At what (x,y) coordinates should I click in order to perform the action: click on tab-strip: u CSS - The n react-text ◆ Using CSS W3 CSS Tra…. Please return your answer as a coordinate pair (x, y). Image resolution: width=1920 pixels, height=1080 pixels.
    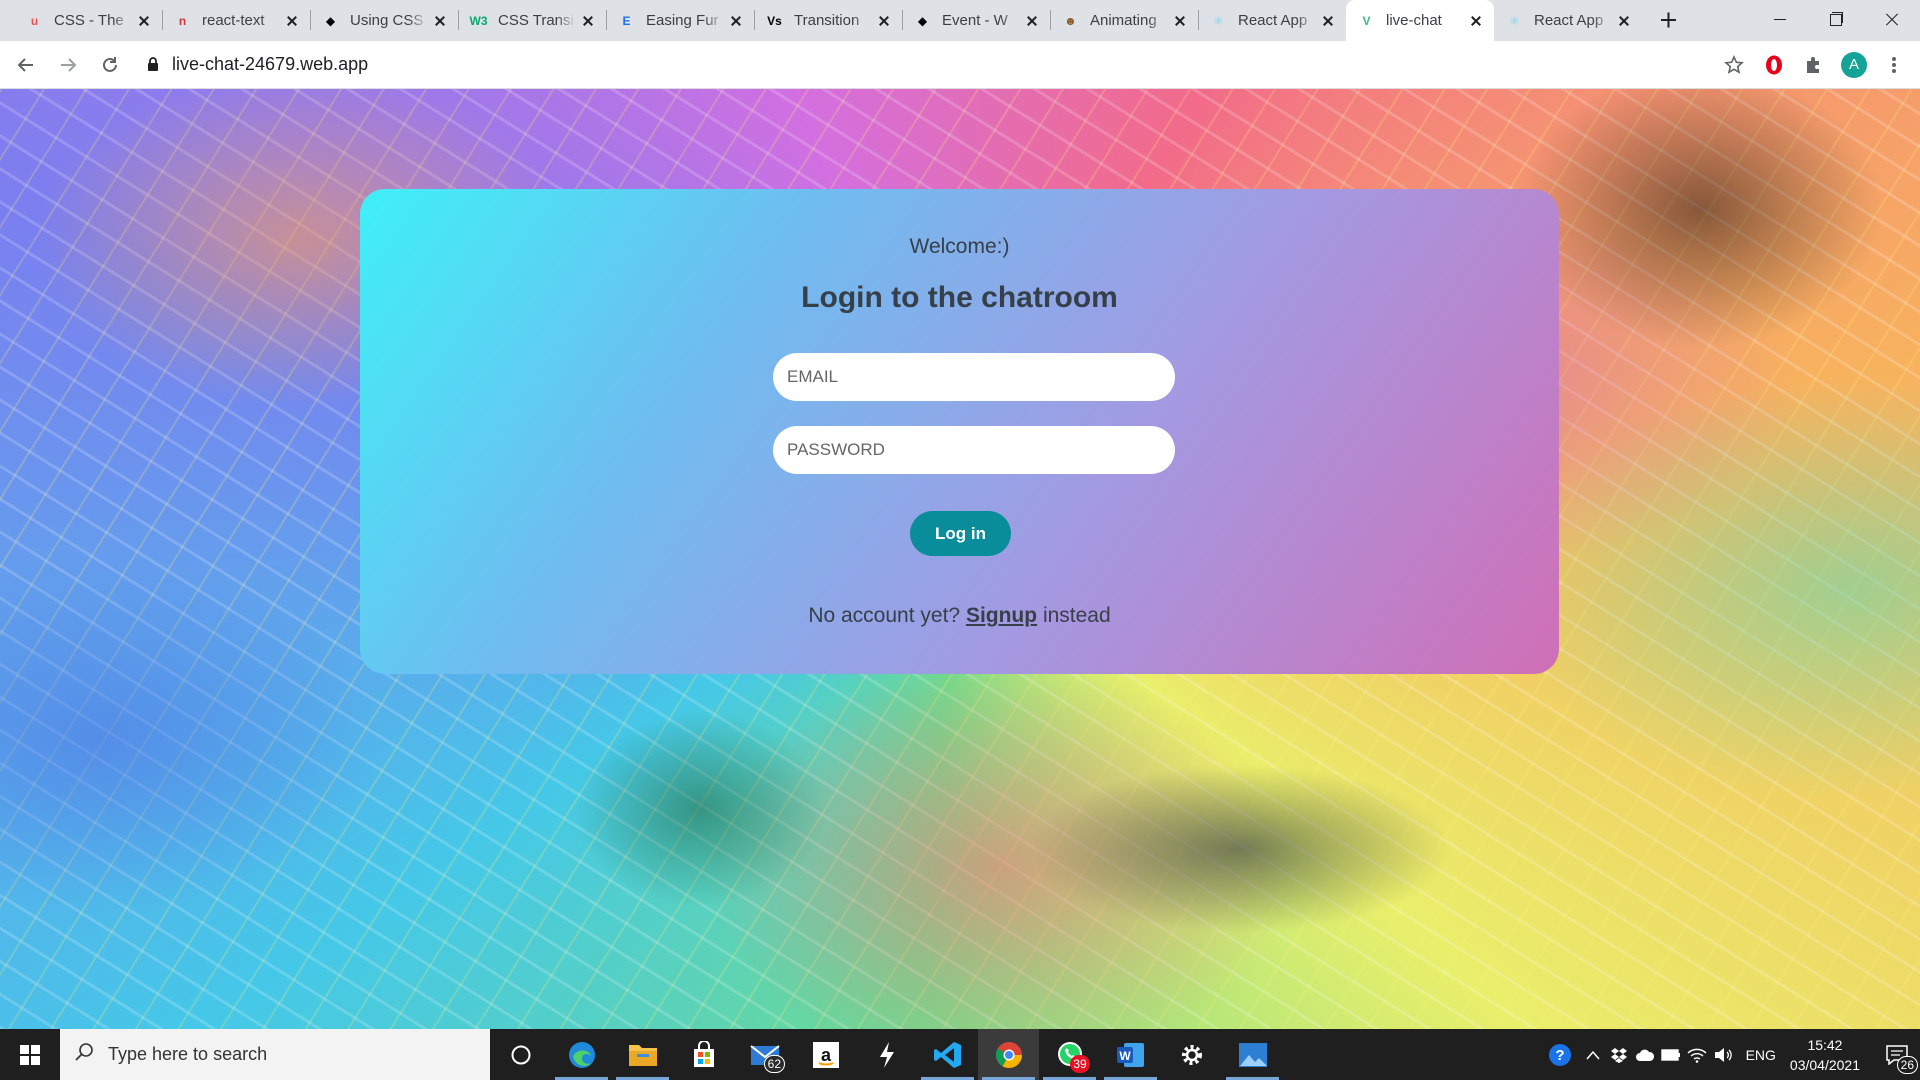
    Looking at the image, I should click on (960, 20).